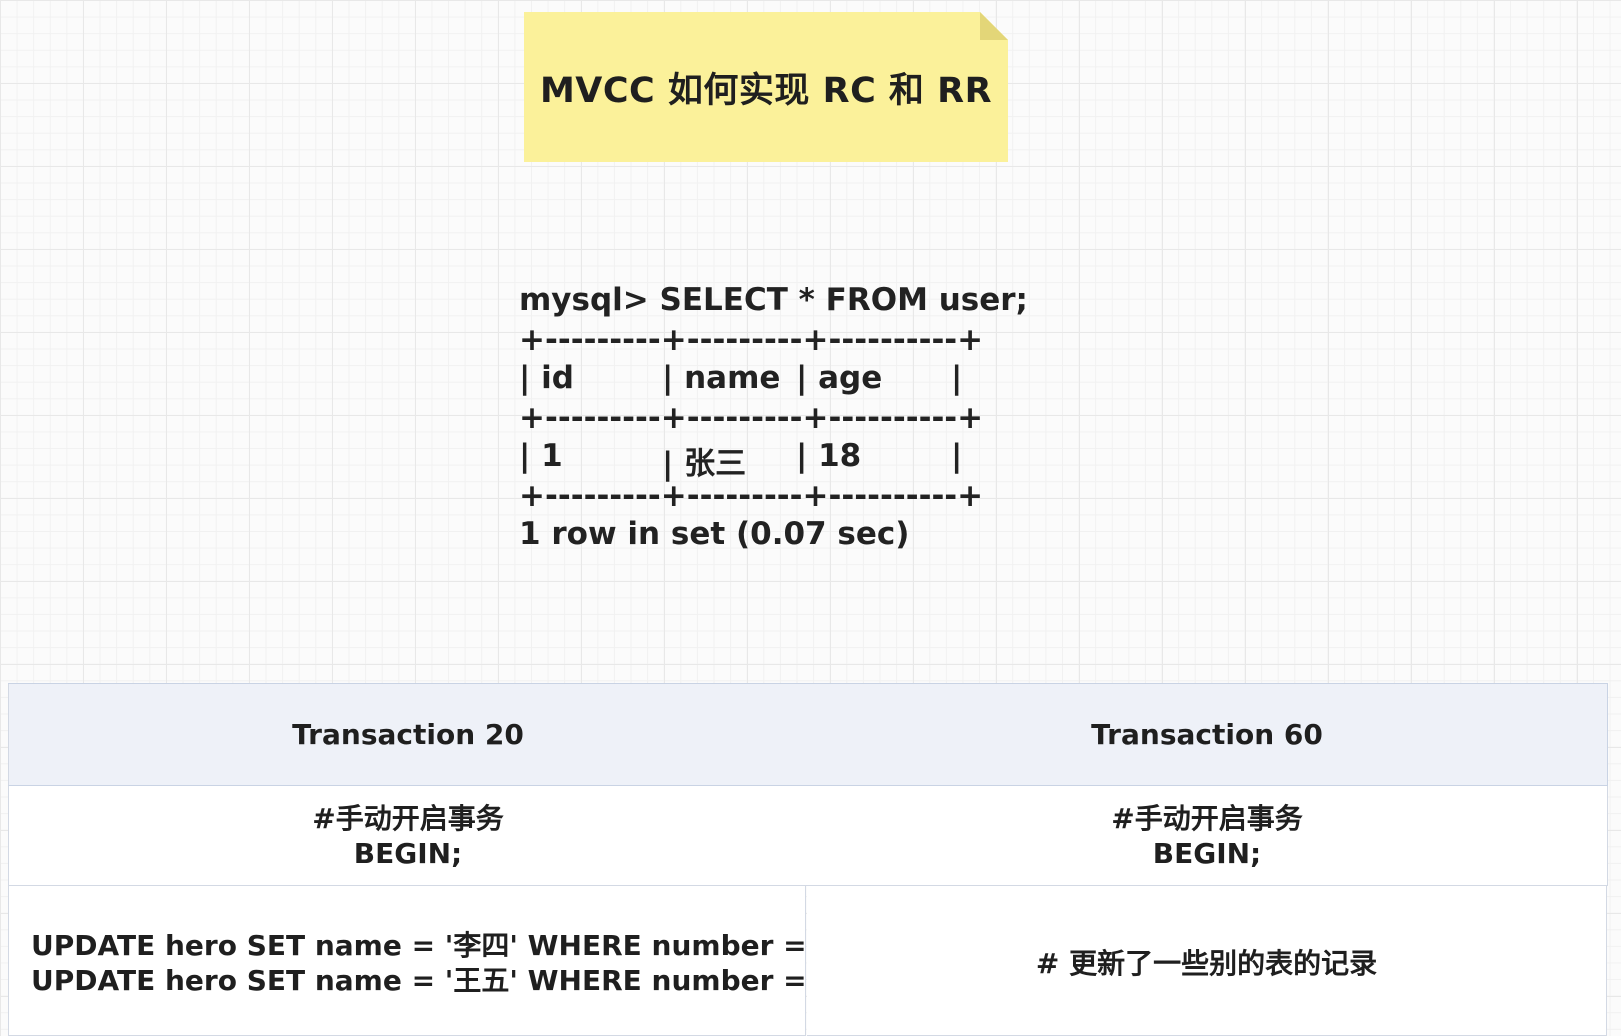  I want to click on console-cell-age: | 18, so click(829, 456).